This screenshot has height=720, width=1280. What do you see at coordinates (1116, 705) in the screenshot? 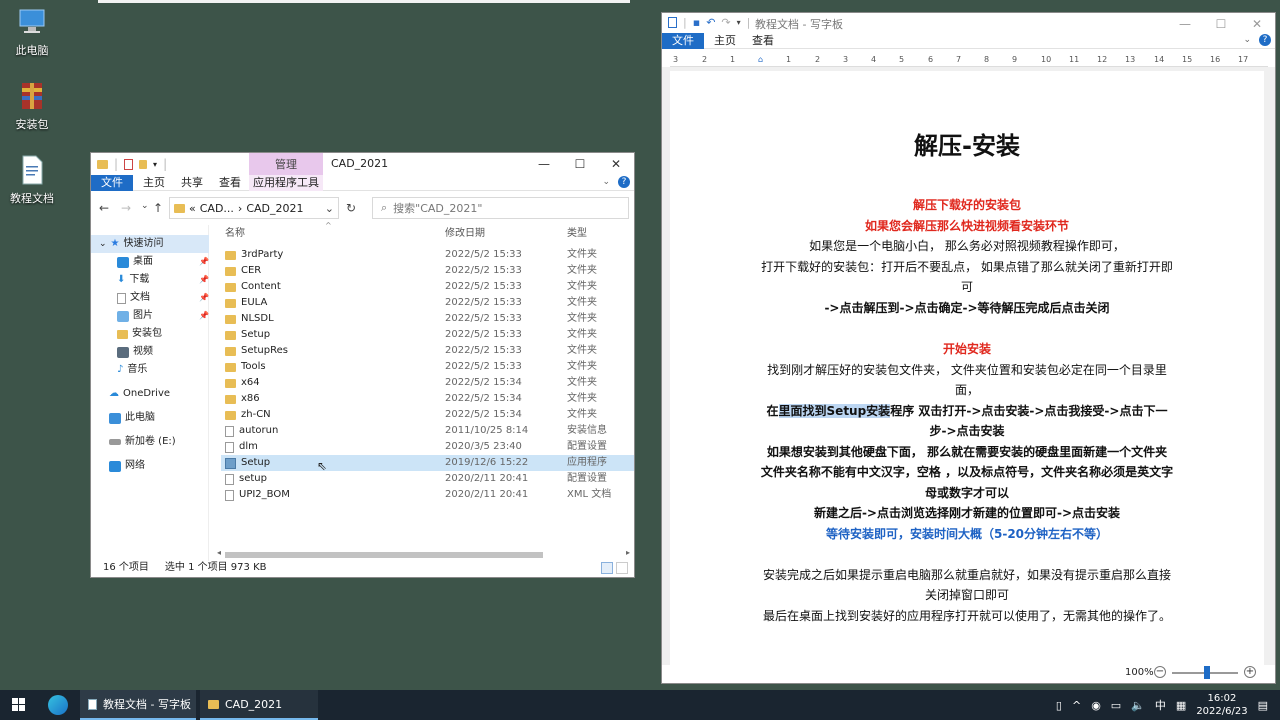
I see `network-icon: ▭` at bounding box center [1116, 705].